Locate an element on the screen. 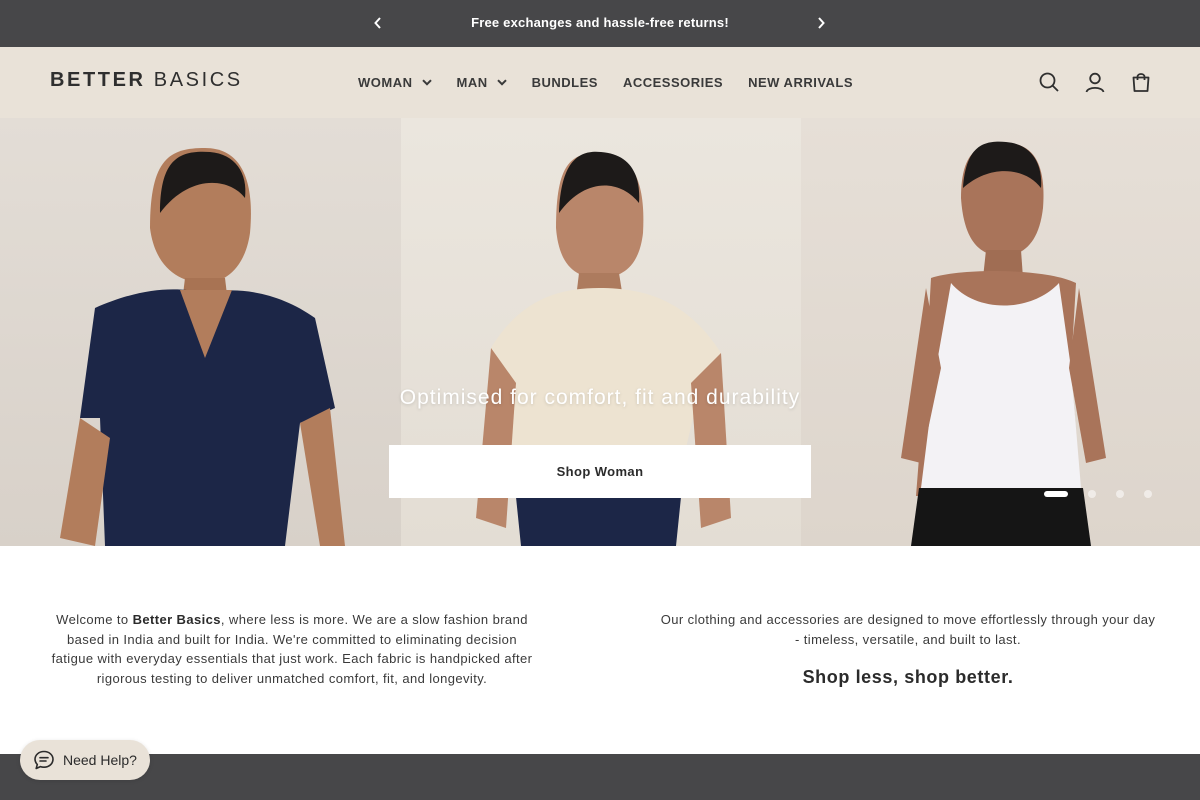  nav-item-woman: WOMAN is located at coordinates (395, 82).